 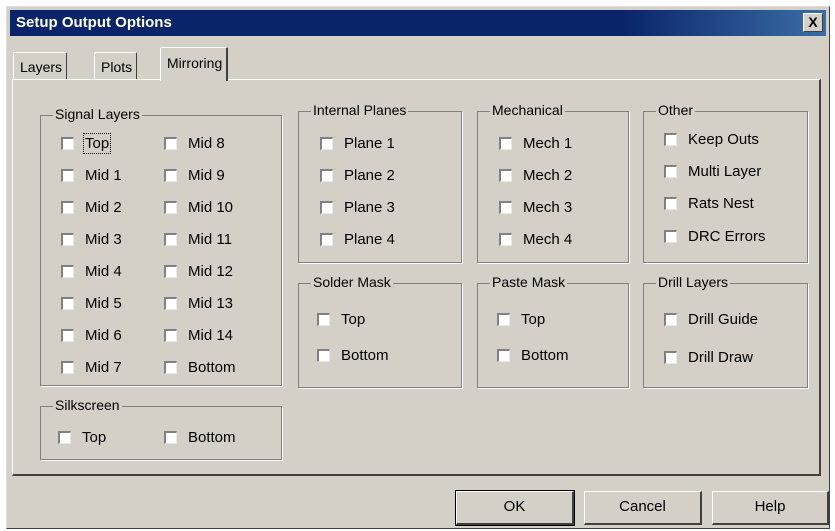 I want to click on checkbox-signal-mid4: Mid 4, so click(x=91, y=271).